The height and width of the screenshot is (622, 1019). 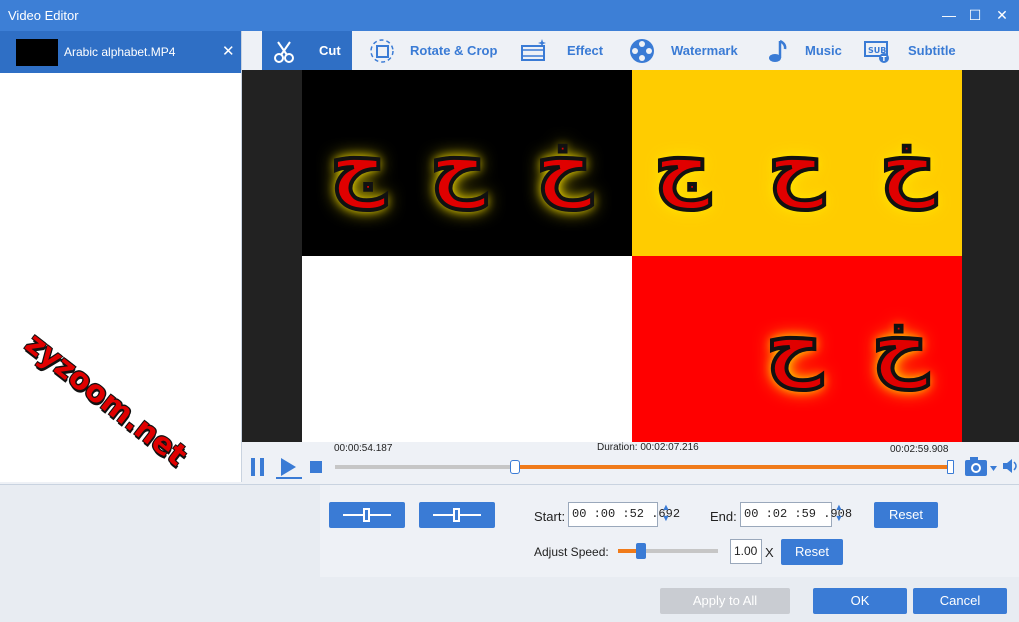 I want to click on split-left-button, so click(x=367, y=515).